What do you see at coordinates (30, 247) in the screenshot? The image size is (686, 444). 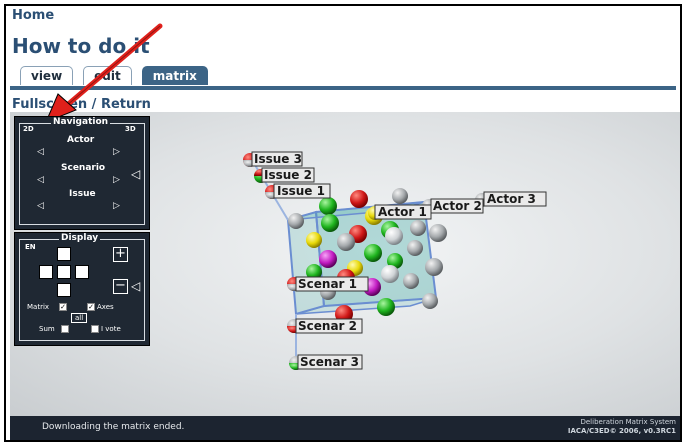 I see `language-toggle: EN` at bounding box center [30, 247].